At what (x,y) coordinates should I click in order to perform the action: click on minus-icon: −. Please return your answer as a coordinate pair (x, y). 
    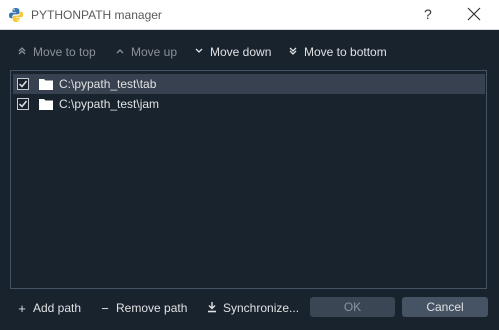
    Looking at the image, I should click on (105, 308).